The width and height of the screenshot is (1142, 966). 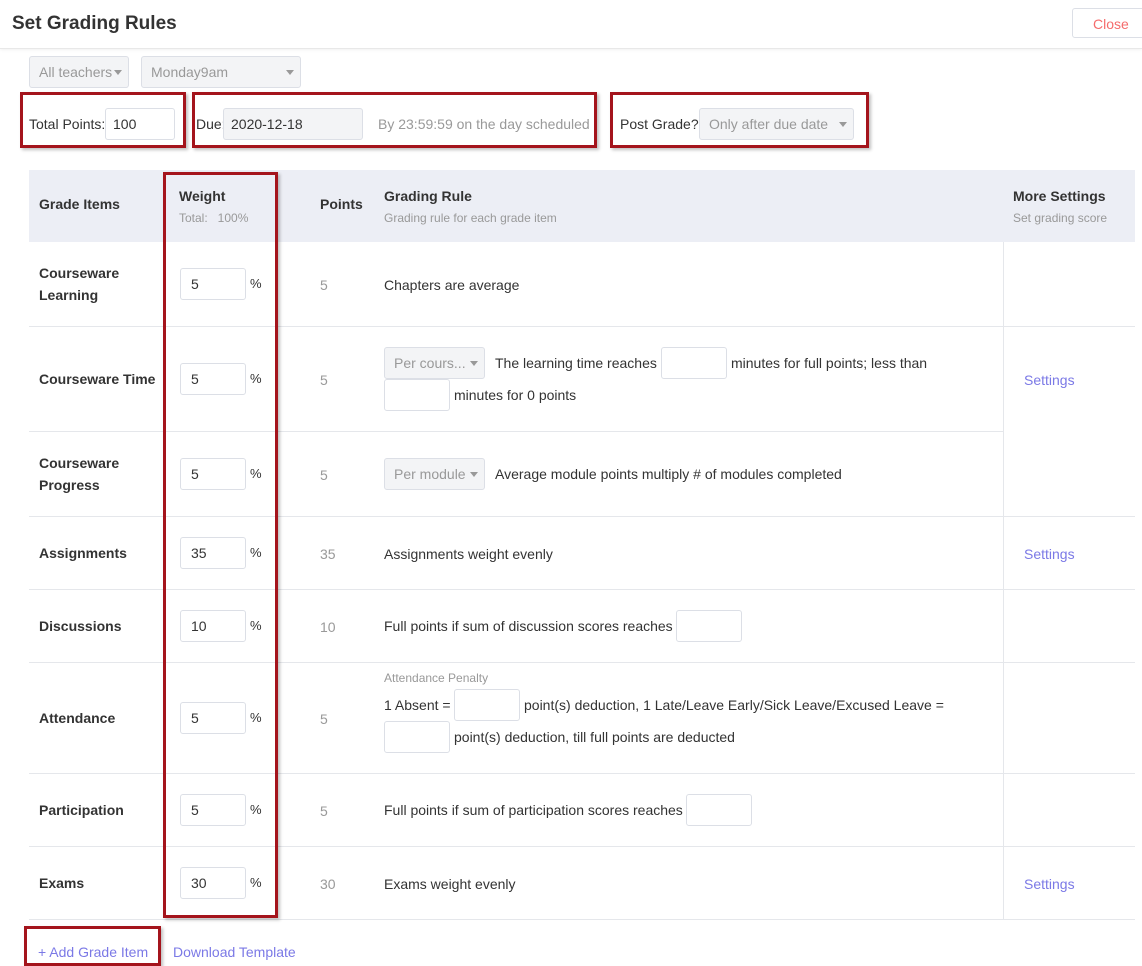 I want to click on col-header-more-settings: More Settings, so click(x=1059, y=196).